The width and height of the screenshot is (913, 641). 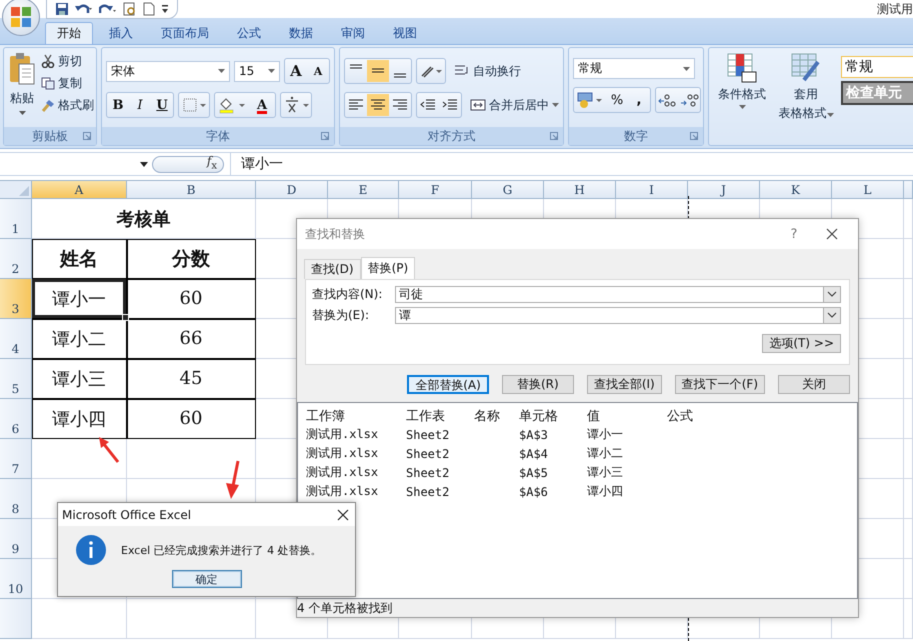 I want to click on result-cell: 谭小四, so click(x=627, y=491).